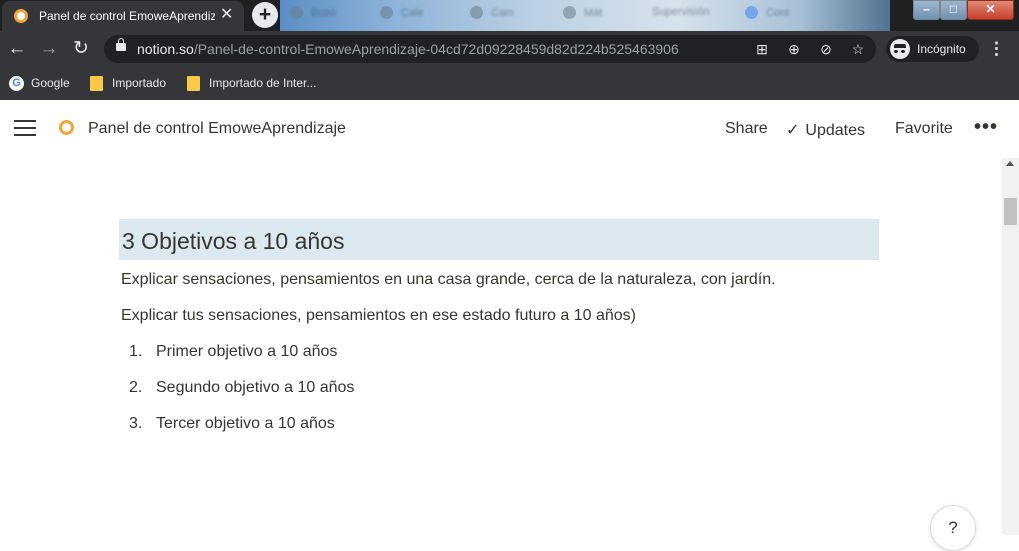 The height and width of the screenshot is (551, 1019). What do you see at coordinates (313, 16) in the screenshot?
I see `background-tab: Buzó` at bounding box center [313, 16].